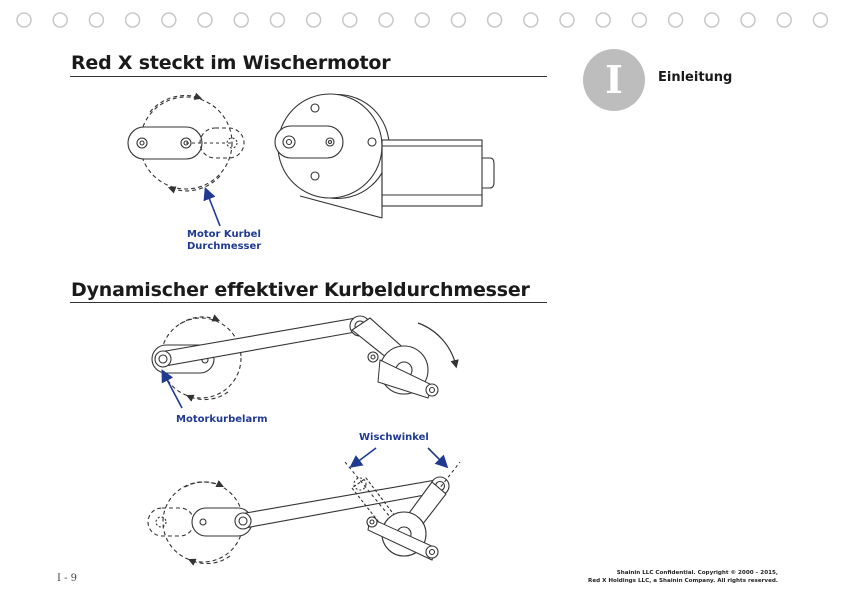 The height and width of the screenshot is (595, 842). Describe the element at coordinates (304, 513) in the screenshot. I see `wipe-angle-diagram` at that location.